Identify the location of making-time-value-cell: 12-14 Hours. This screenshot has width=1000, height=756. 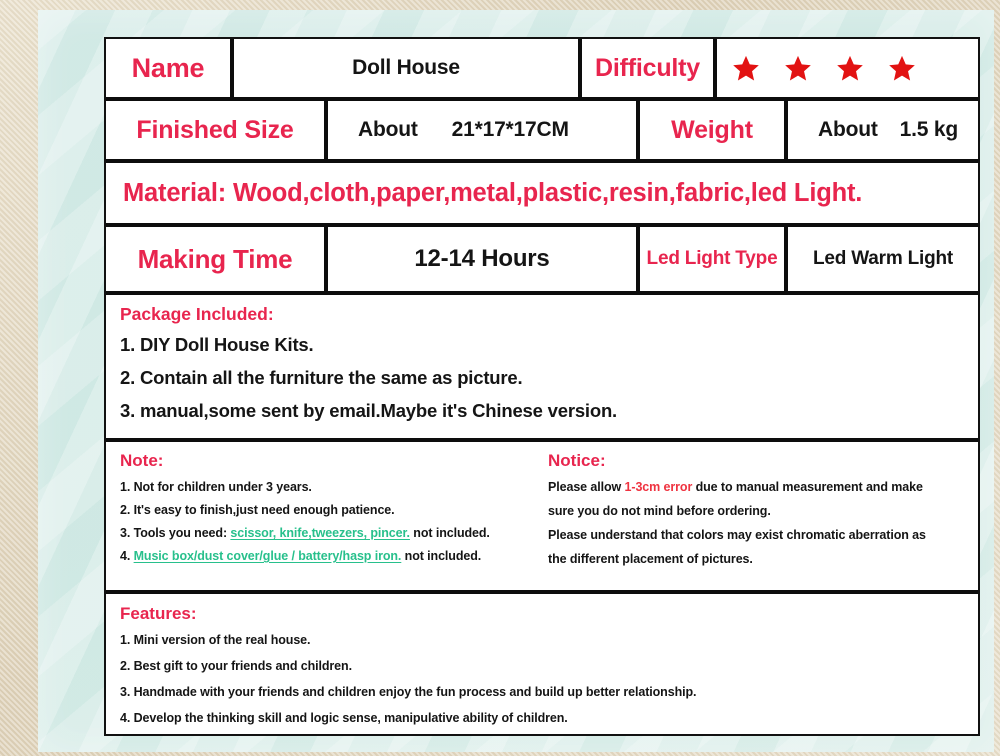
(484, 259).